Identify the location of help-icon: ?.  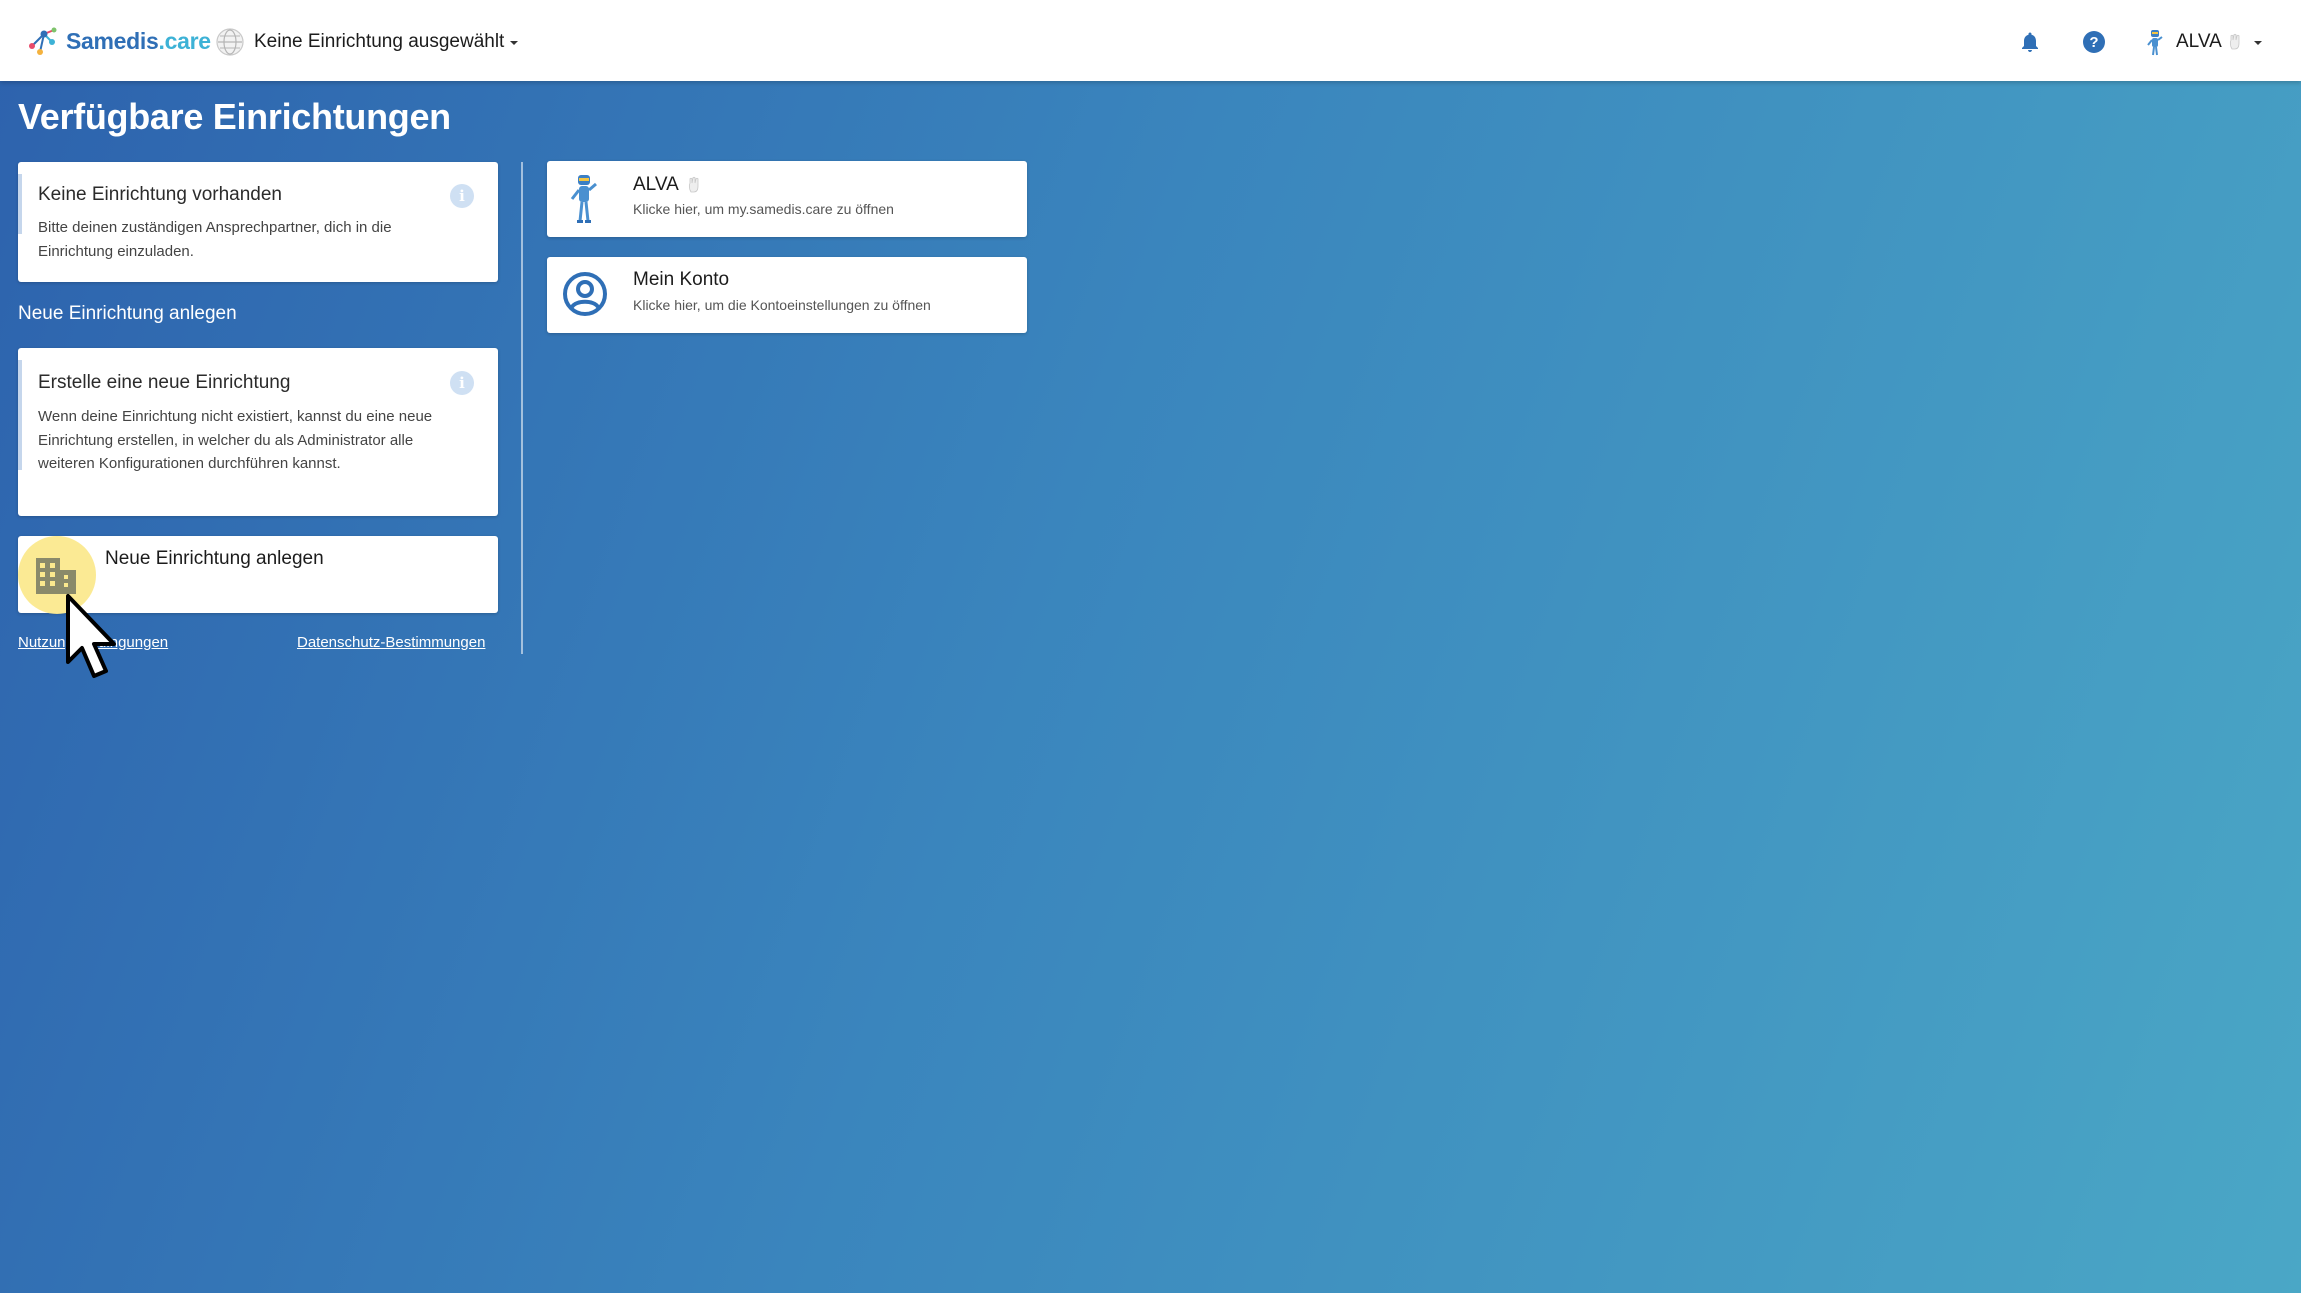
(2094, 42).